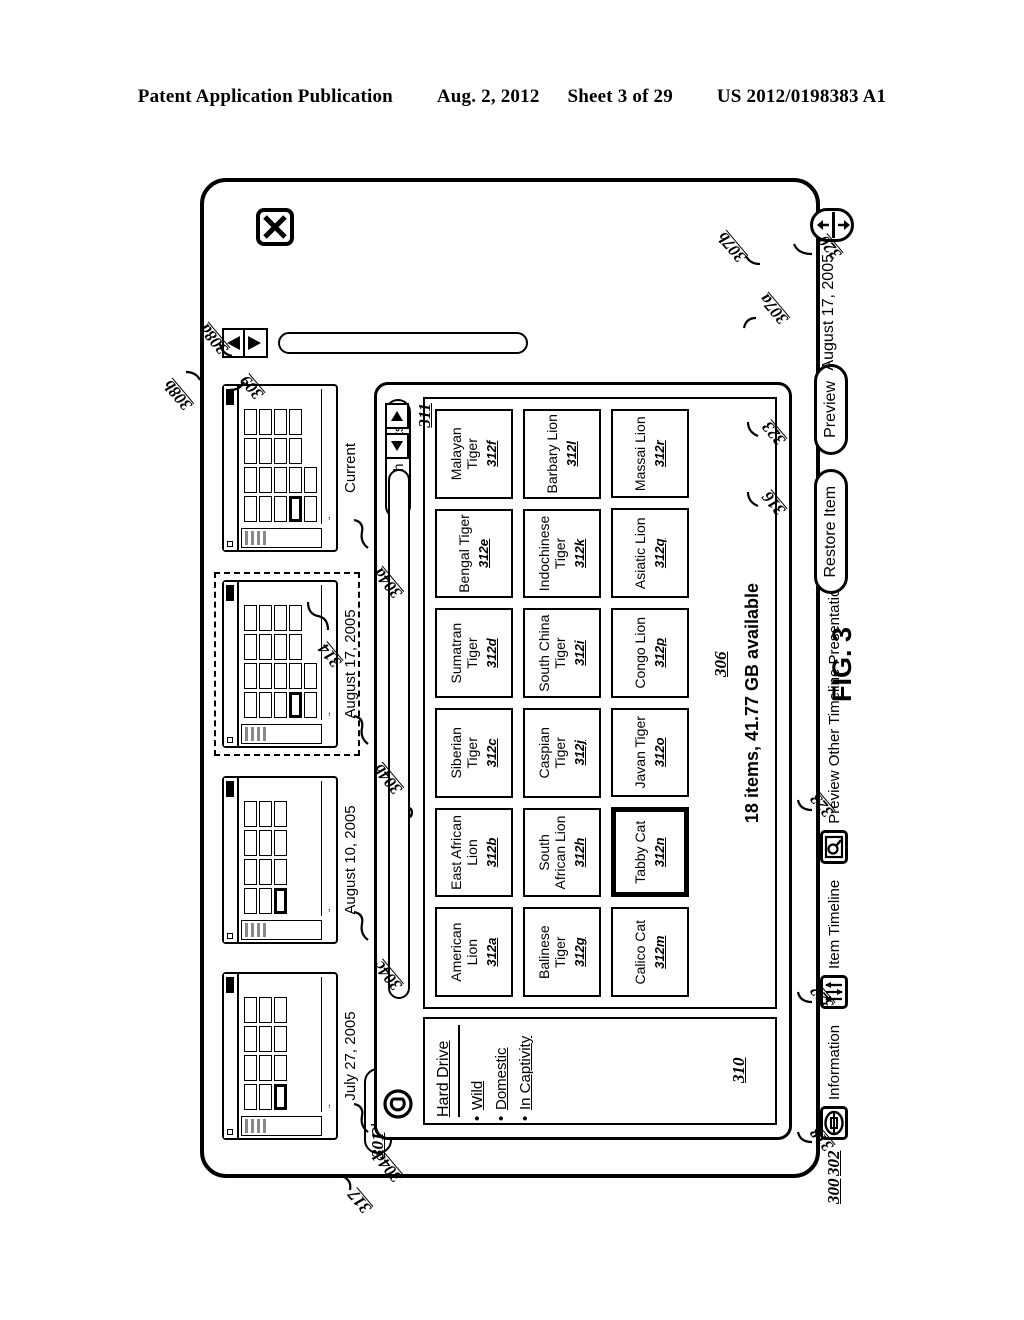 This screenshot has width=1024, height=1320. Describe the element at coordinates (491, 952) in the screenshot. I see `item-ref: 312a` at that location.